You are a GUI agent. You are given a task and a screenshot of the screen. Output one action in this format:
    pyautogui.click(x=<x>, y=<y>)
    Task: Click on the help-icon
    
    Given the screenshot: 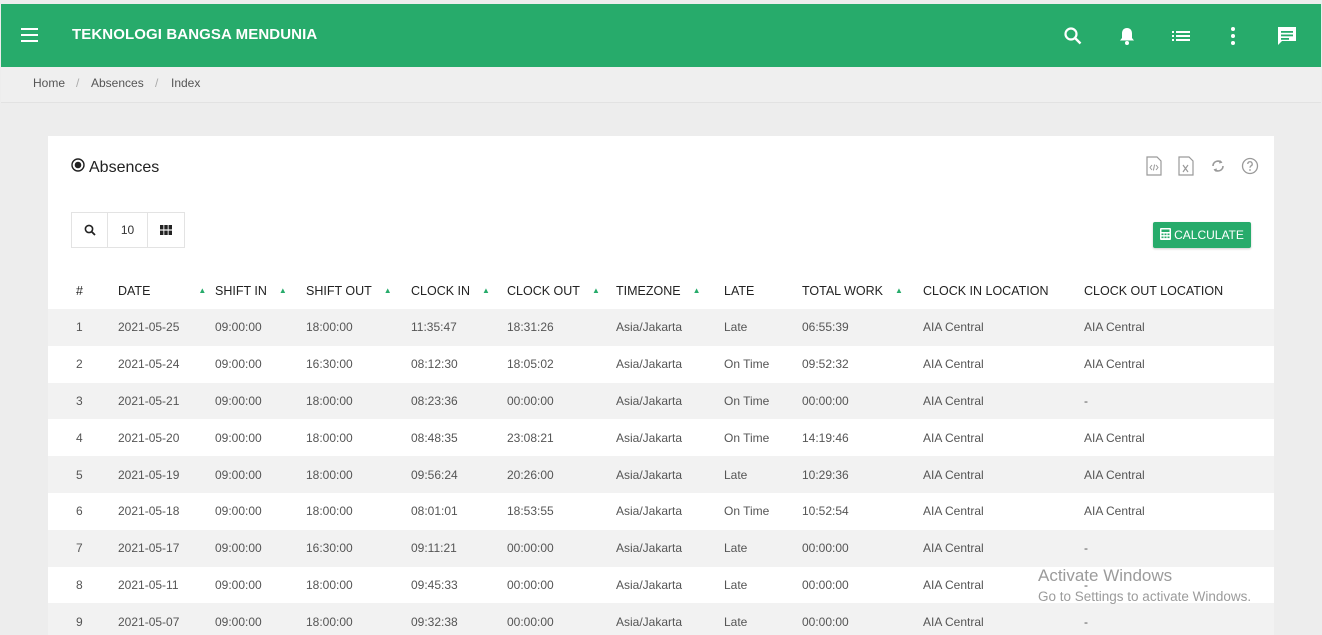 What is the action you would take?
    pyautogui.click(x=1250, y=166)
    